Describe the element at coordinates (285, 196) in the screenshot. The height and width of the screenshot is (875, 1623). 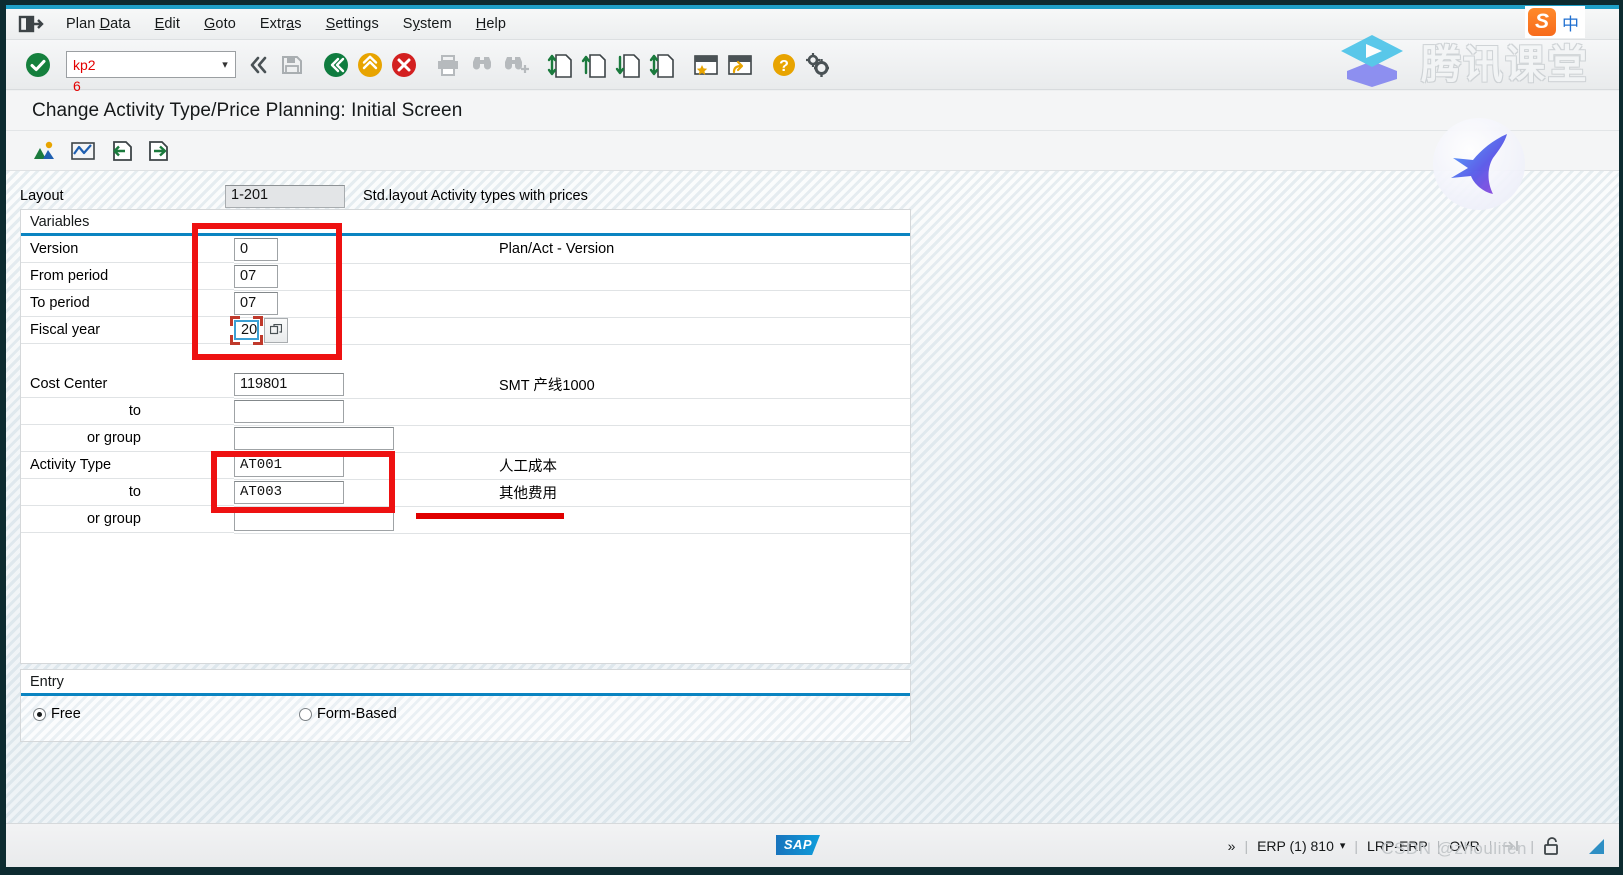
I see `layout-input: 1-201` at that location.